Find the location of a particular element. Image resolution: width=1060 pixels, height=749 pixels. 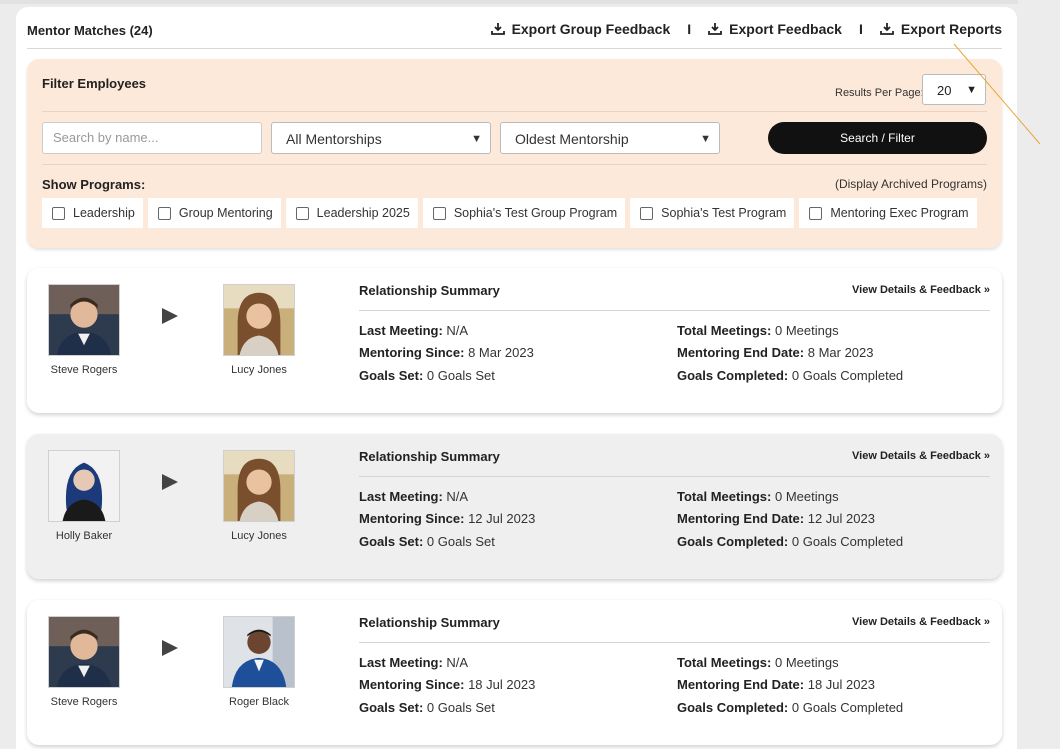

program-label: Sophia's Test Program is located at coordinates (724, 213).